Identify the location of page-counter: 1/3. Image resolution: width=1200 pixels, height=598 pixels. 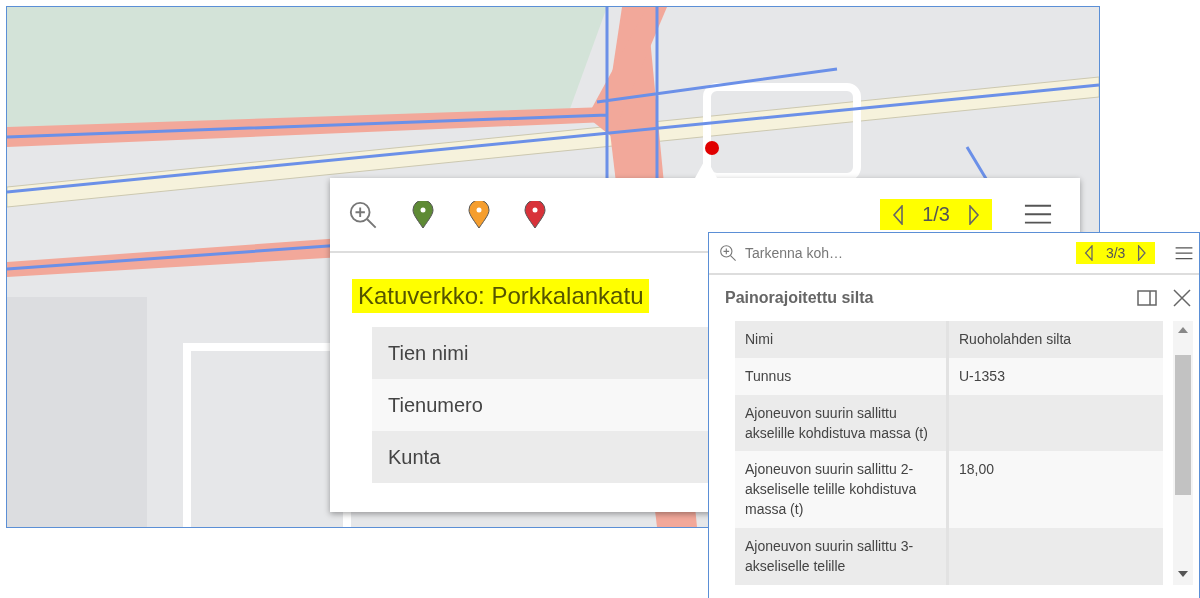
(936, 214).